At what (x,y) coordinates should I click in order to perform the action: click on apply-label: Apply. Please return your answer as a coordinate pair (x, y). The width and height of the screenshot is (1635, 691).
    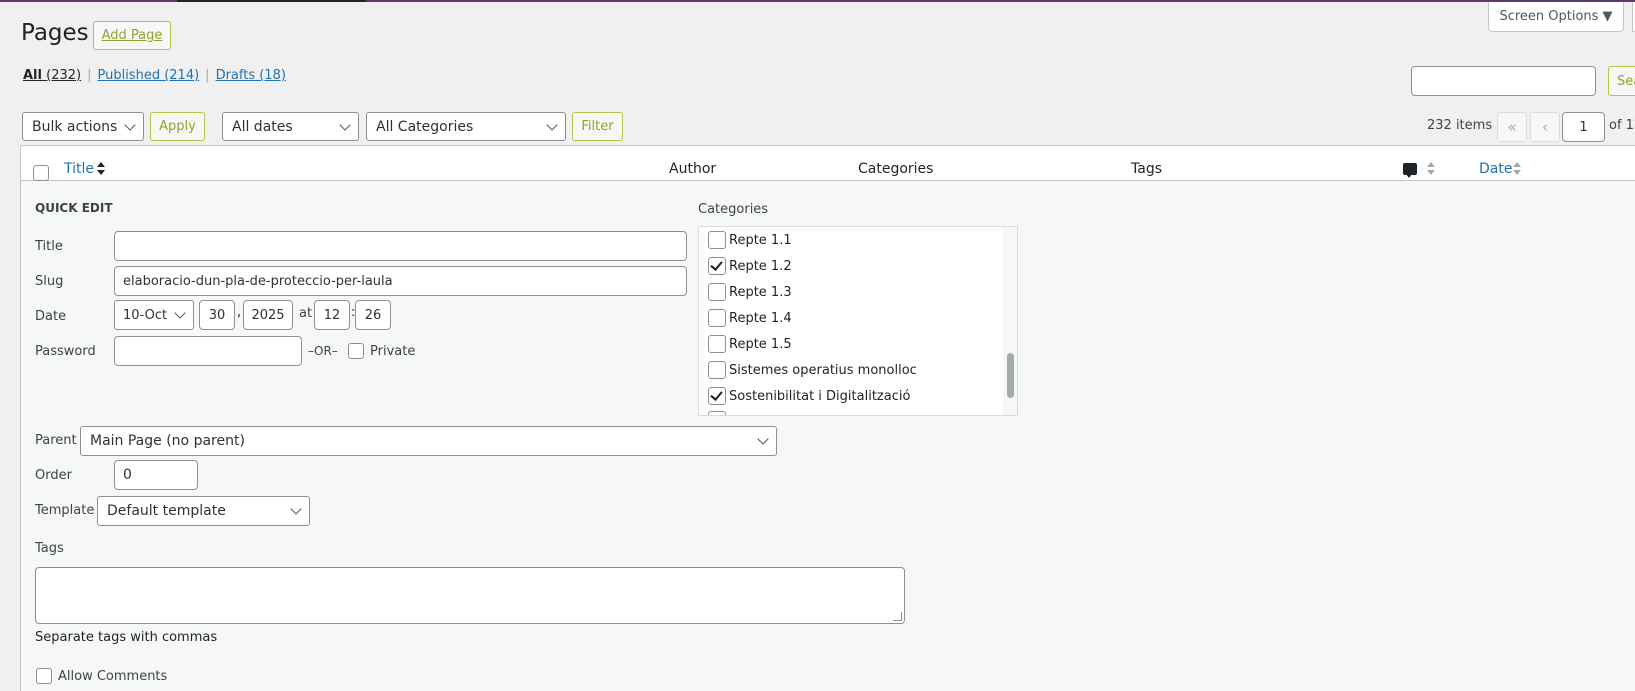
    Looking at the image, I should click on (177, 126).